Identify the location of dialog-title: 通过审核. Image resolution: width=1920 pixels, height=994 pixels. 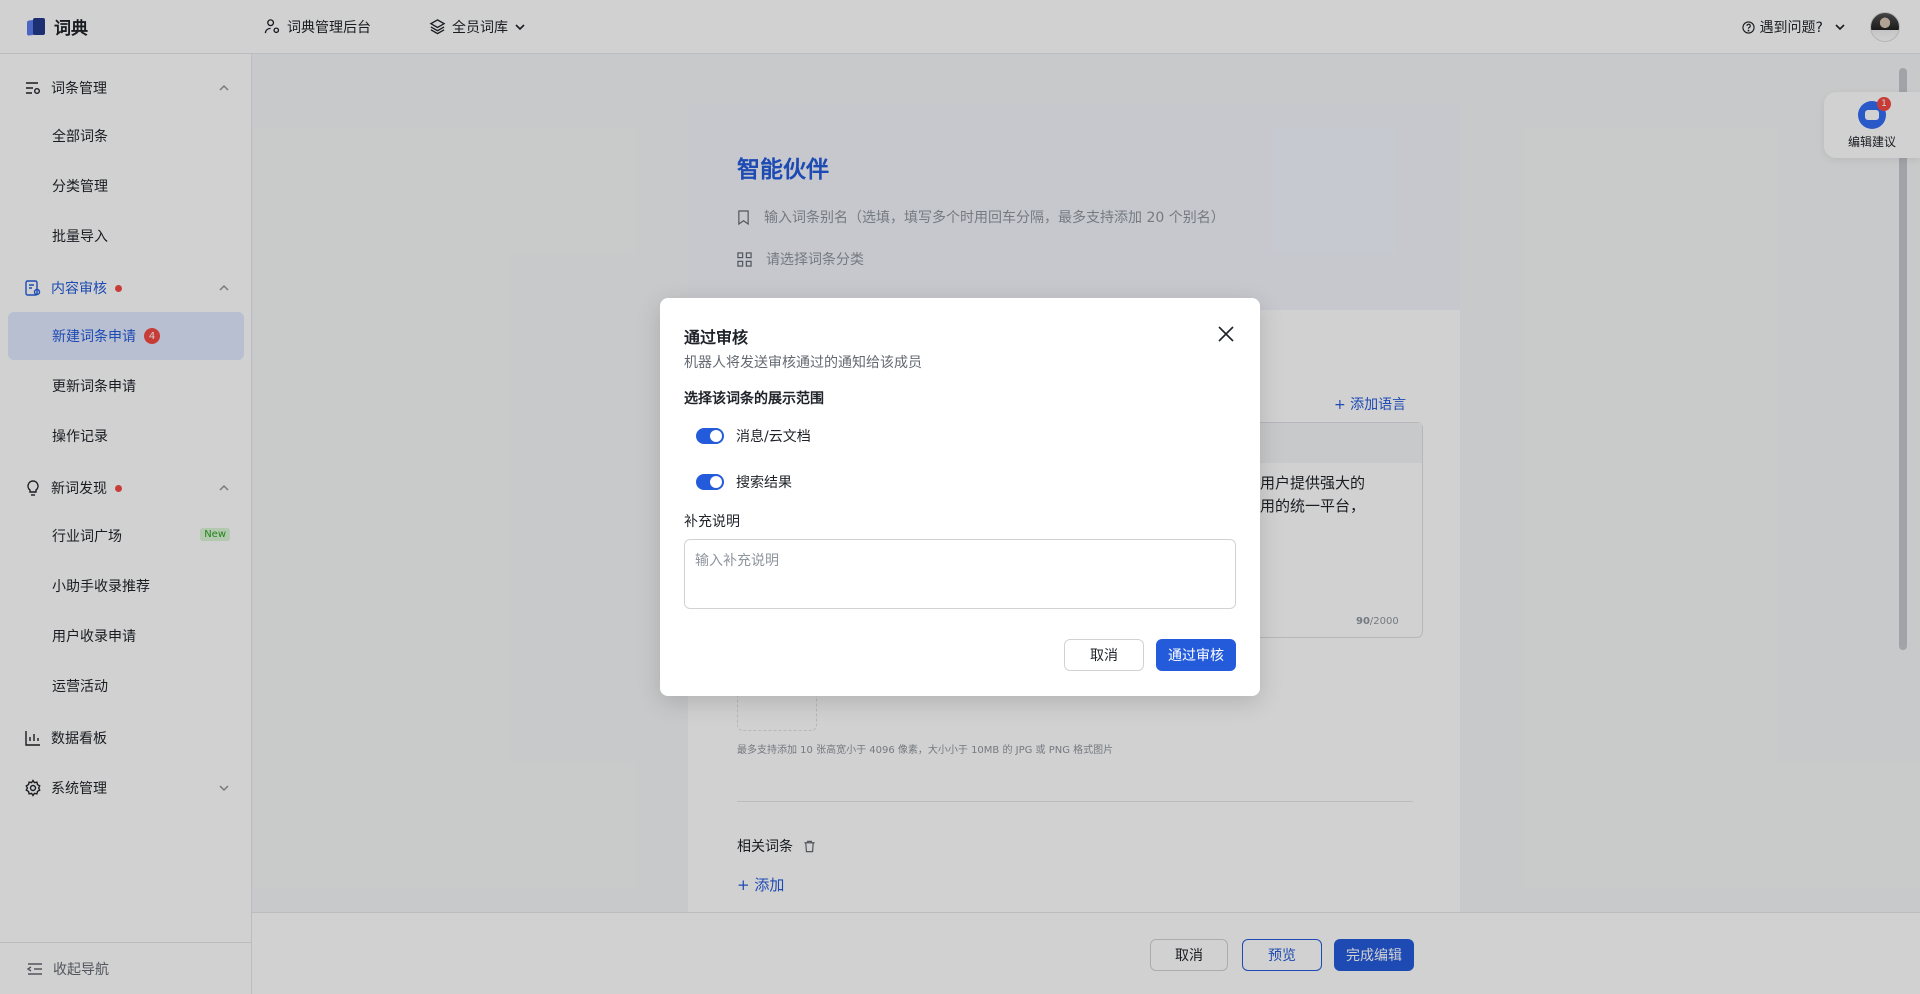
(716, 337).